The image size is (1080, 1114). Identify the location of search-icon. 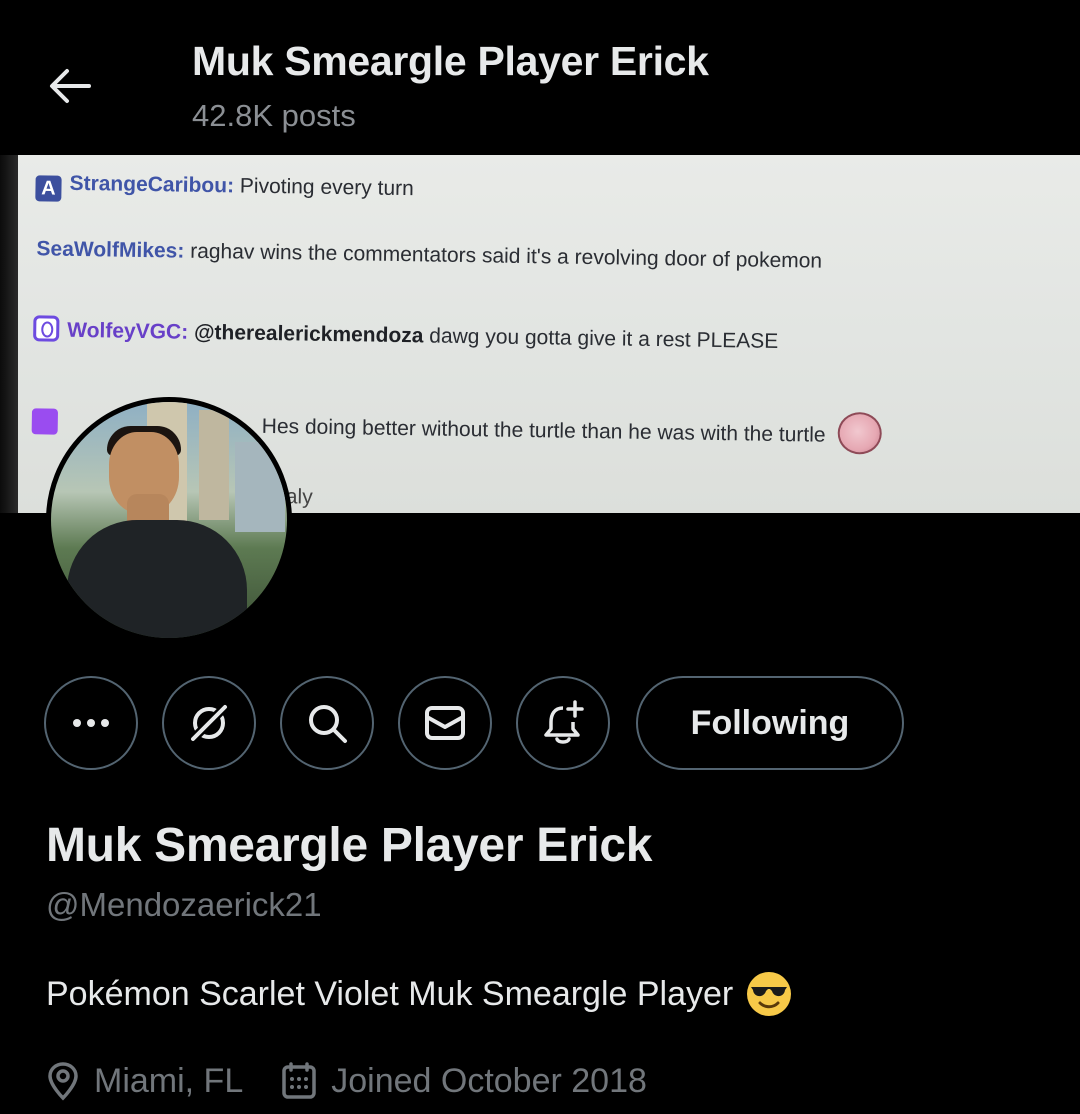
(328, 724).